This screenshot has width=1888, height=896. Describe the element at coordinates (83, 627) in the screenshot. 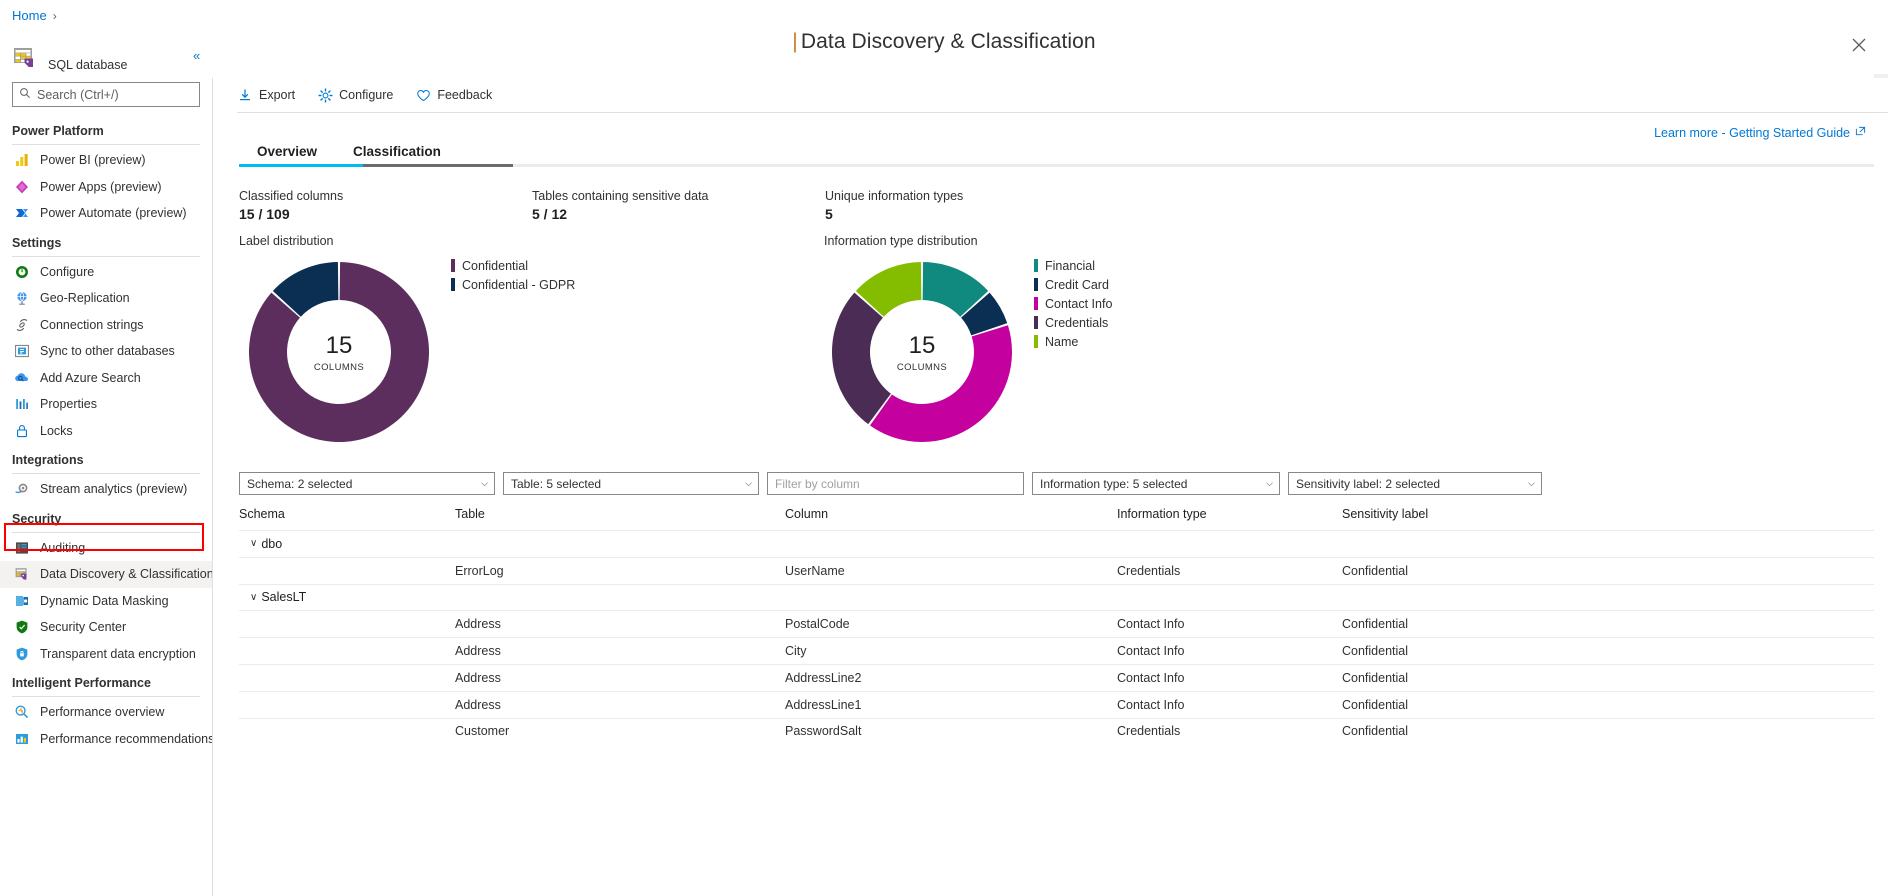

I see `sidebar-item-label: Security Center` at that location.